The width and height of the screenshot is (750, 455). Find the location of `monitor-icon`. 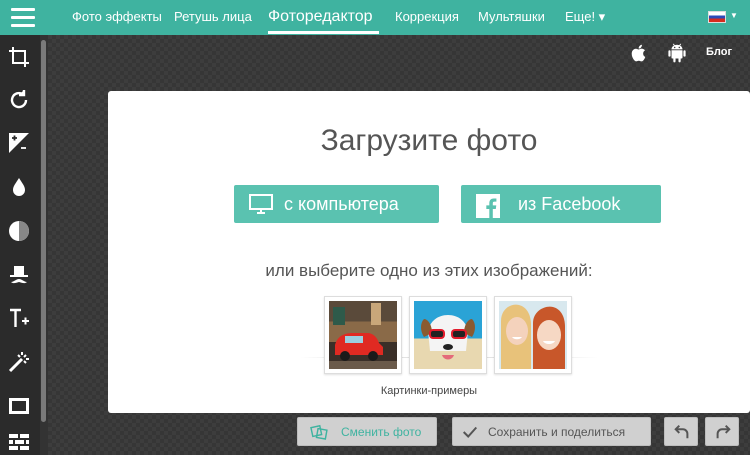

monitor-icon is located at coordinates (261, 204).